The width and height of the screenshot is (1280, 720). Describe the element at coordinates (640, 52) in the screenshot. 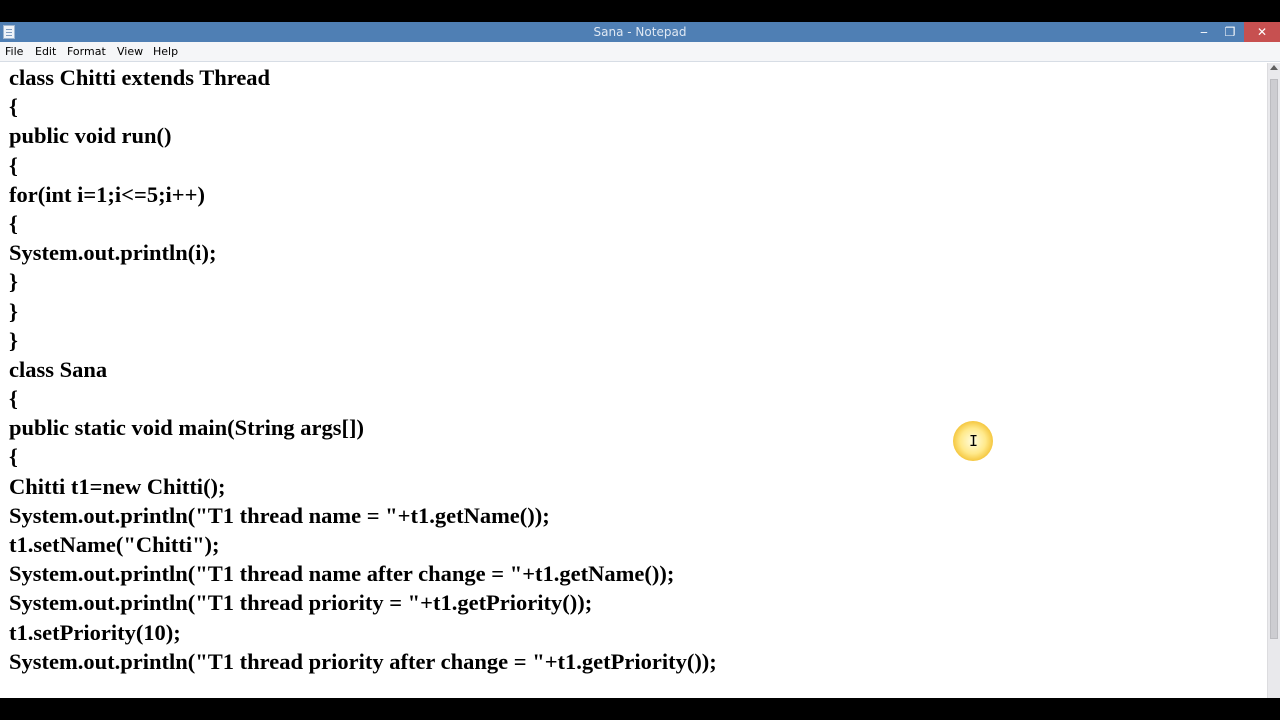

I see `menu-bar: File Edit Format View Help` at that location.